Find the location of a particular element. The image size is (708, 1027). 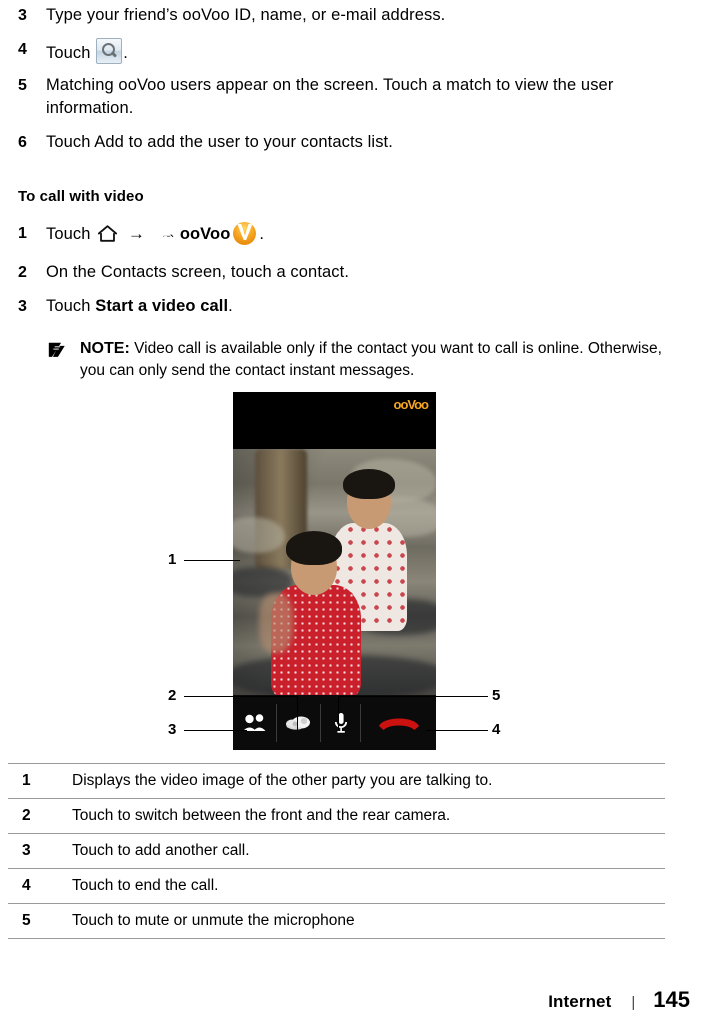

photo-child-back-hair is located at coordinates (369, 484).